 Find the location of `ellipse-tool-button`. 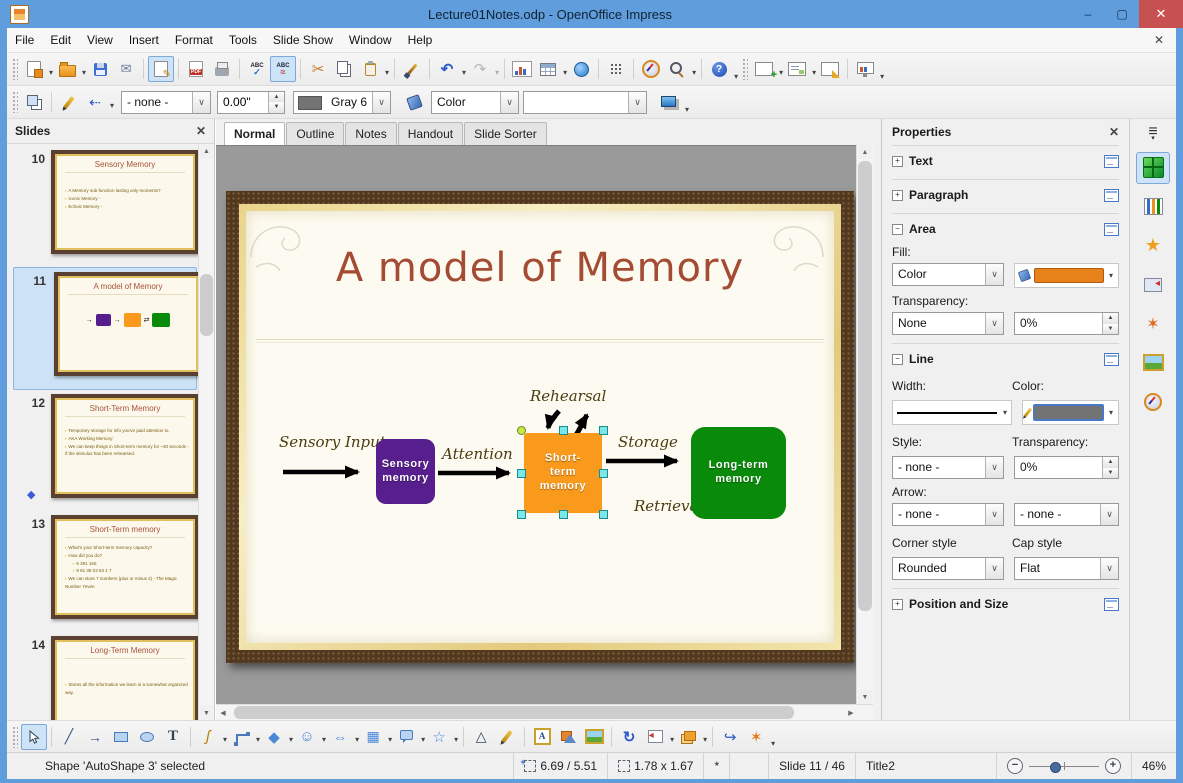

ellipse-tool-button is located at coordinates (147, 737).